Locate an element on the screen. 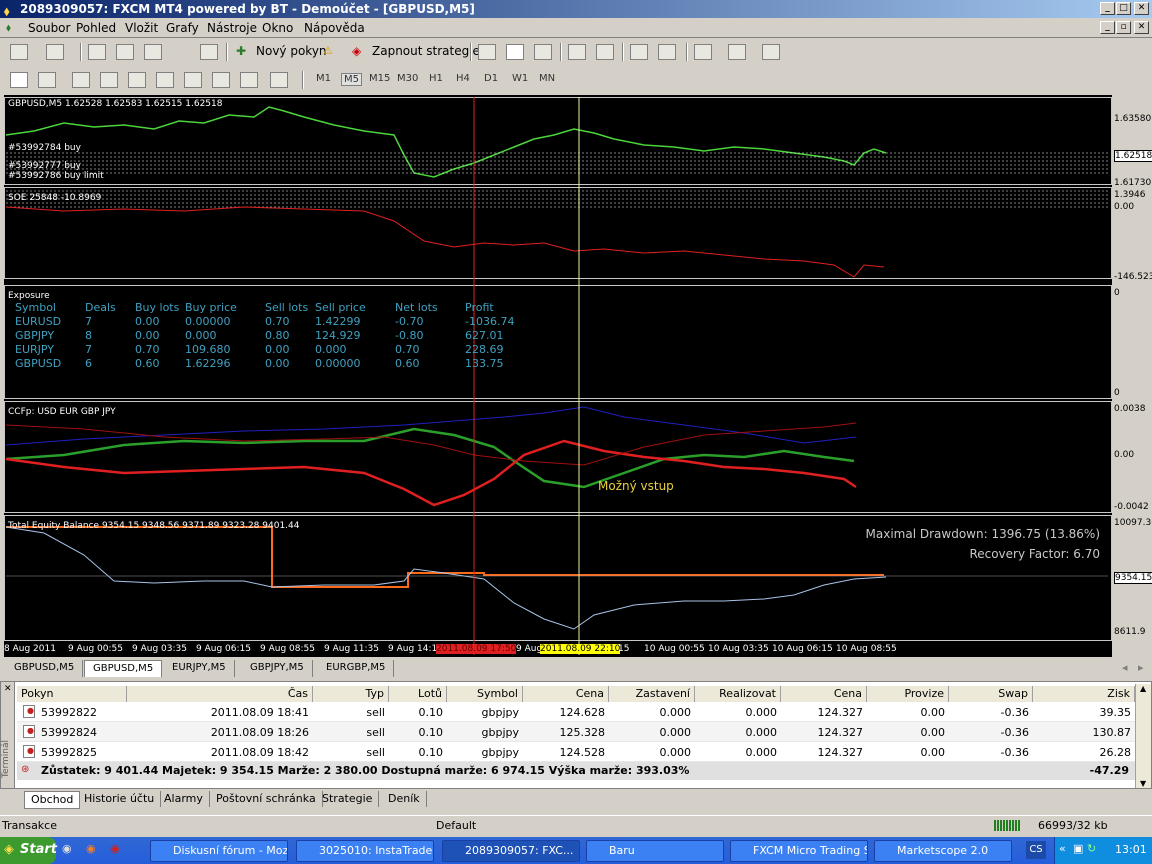 The image size is (1152, 864). chart-tab: GBPJPY,M5 is located at coordinates (277, 668).